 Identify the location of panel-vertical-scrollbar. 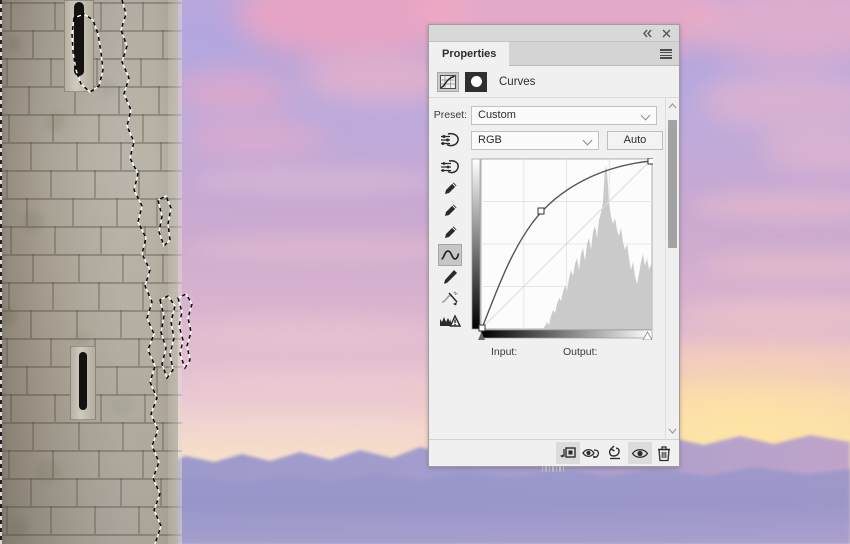
(672, 268).